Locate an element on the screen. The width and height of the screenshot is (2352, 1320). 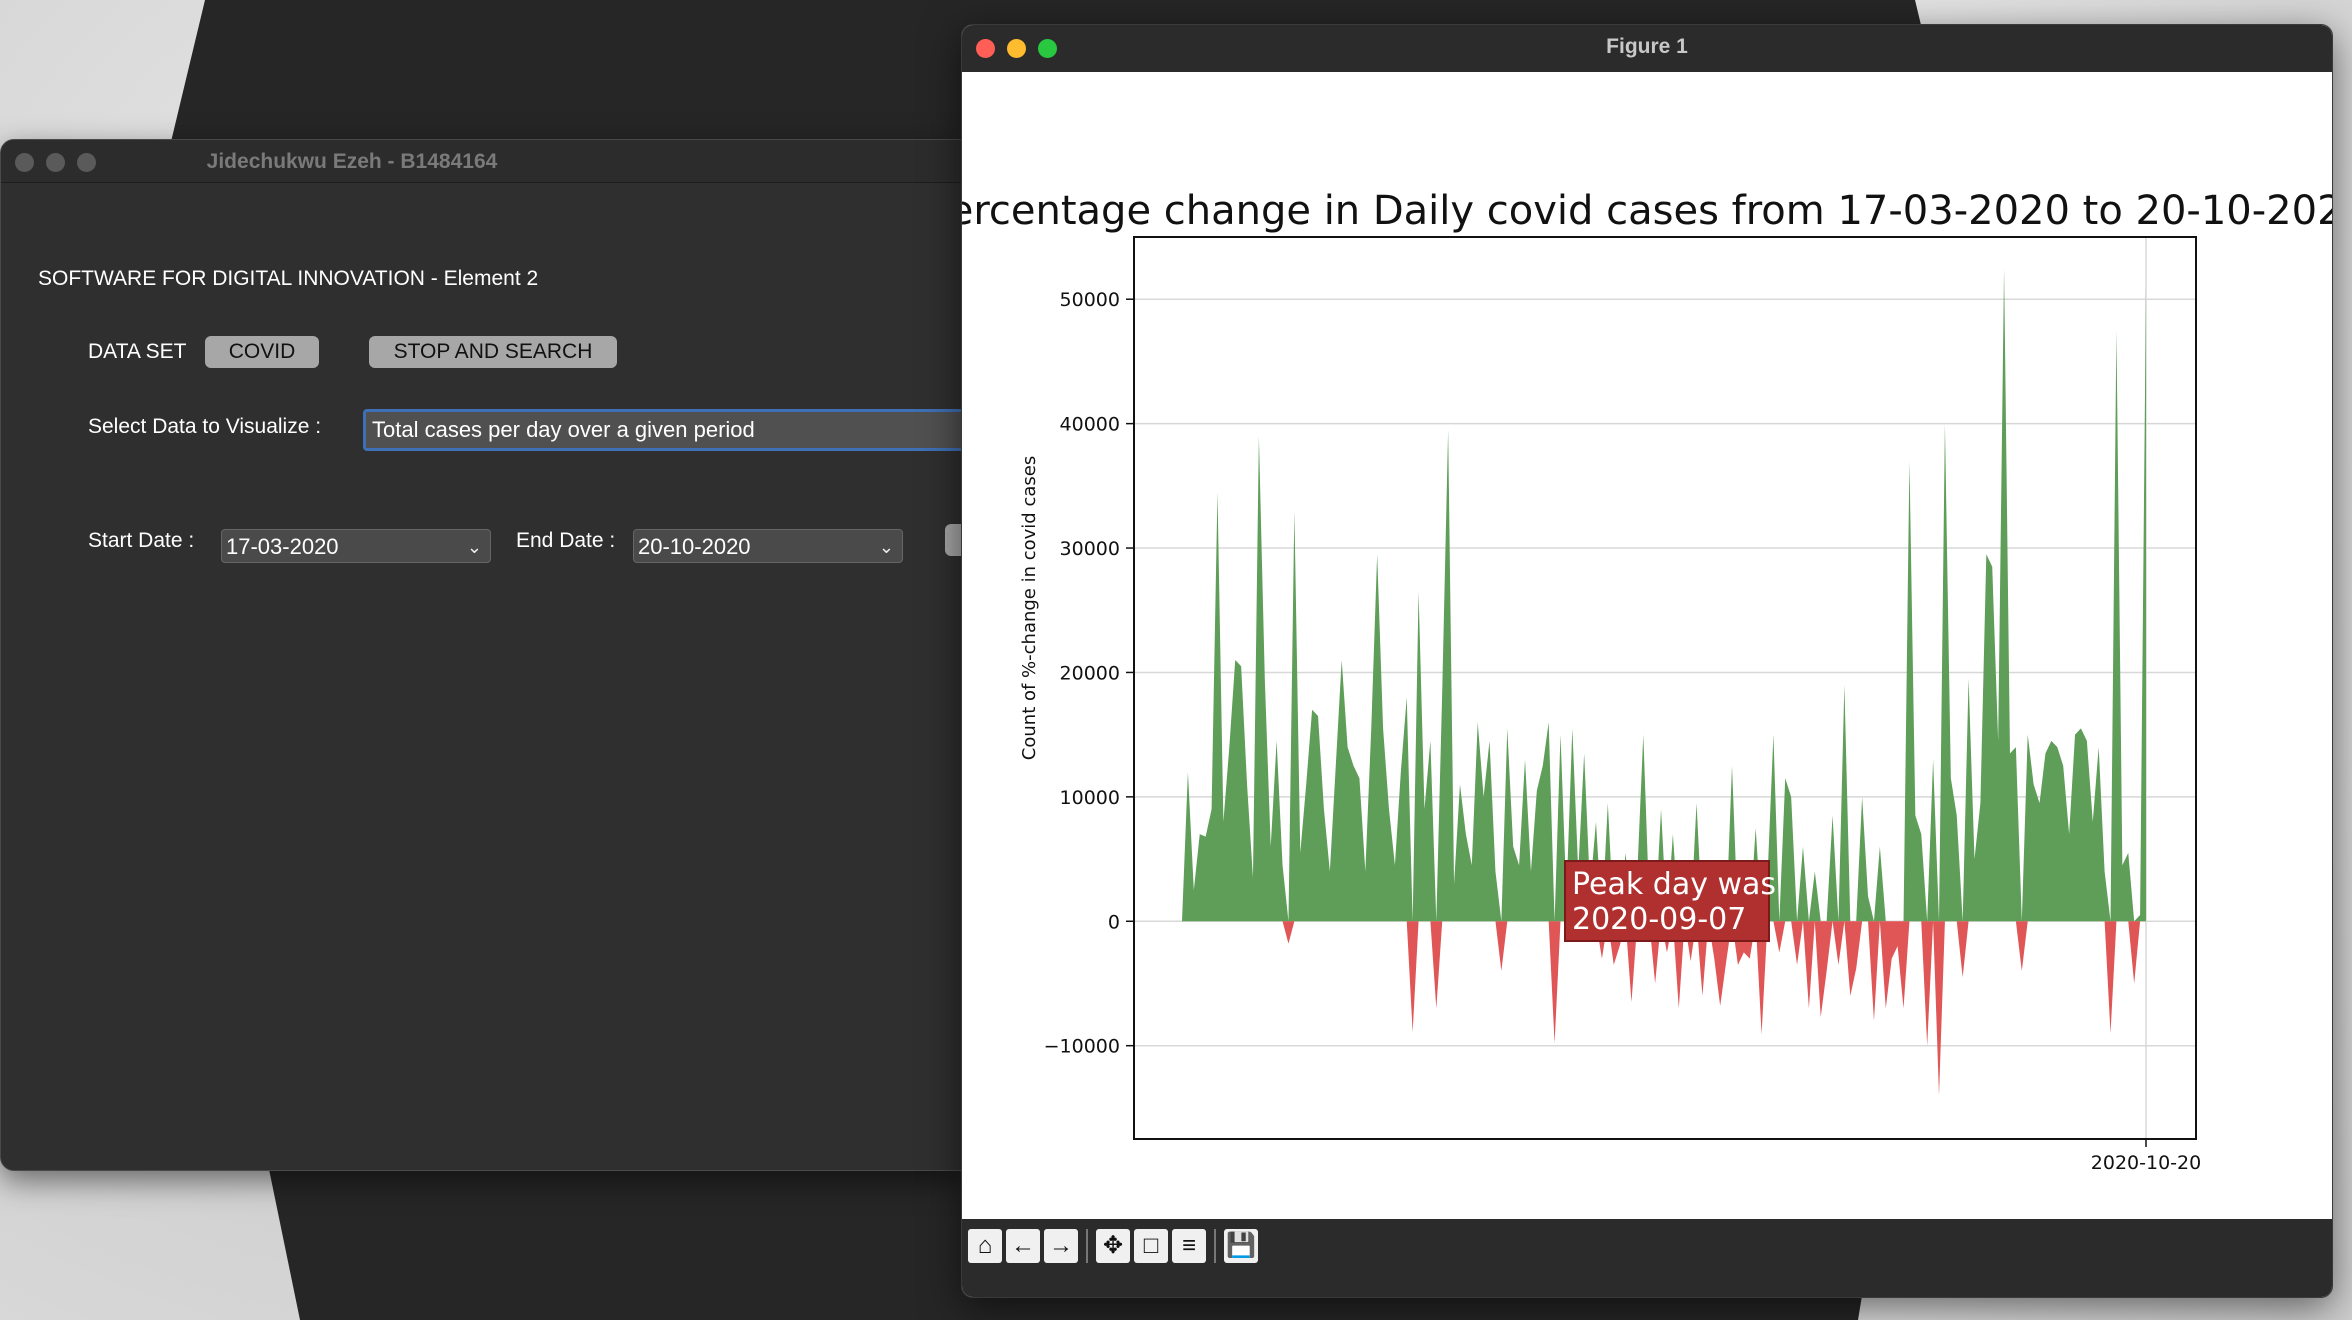
start-date-combobox: 17-03-2020 ⌄ is located at coordinates (356, 546).